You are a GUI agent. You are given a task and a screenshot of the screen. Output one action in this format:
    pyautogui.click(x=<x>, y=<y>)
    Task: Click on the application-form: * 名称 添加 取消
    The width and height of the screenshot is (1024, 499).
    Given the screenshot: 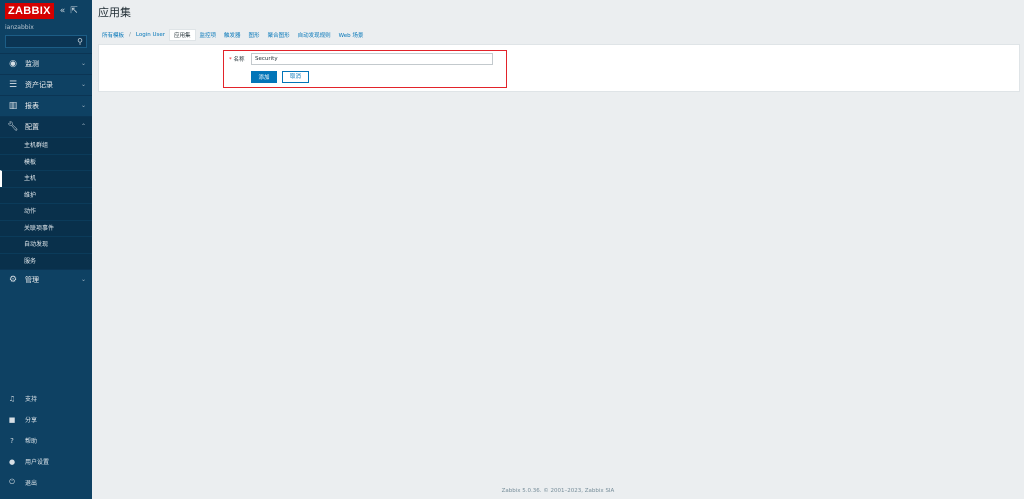 What is the action you would take?
    pyautogui.click(x=559, y=68)
    